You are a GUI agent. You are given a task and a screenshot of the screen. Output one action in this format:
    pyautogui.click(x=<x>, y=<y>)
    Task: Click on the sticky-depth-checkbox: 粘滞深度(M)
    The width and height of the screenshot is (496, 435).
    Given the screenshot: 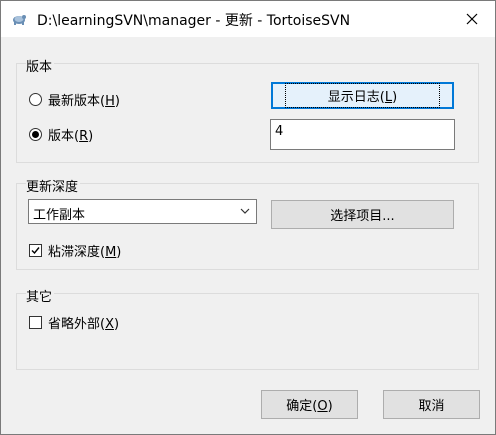 What is the action you would take?
    pyautogui.click(x=75, y=250)
    